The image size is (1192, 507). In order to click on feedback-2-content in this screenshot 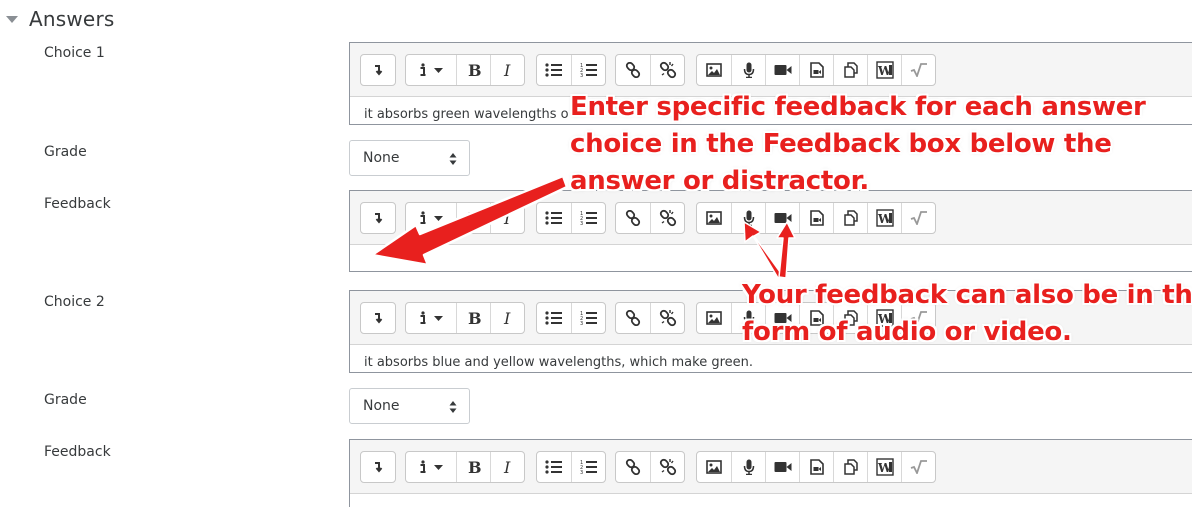, I will do `click(771, 500)`.